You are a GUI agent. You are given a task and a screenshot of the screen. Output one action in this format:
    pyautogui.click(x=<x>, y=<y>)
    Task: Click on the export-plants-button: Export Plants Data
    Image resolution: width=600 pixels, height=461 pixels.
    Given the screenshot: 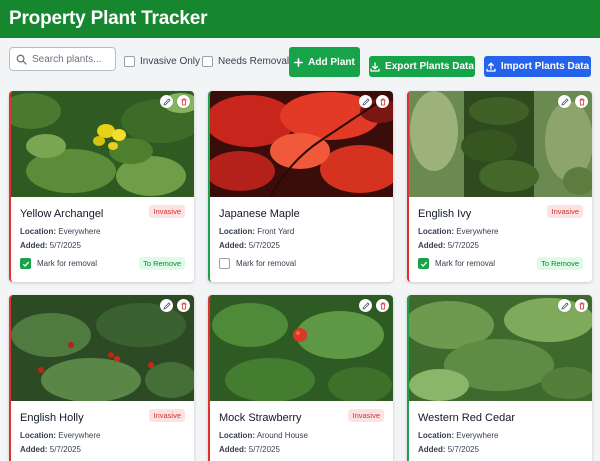 What is the action you would take?
    pyautogui.click(x=422, y=66)
    